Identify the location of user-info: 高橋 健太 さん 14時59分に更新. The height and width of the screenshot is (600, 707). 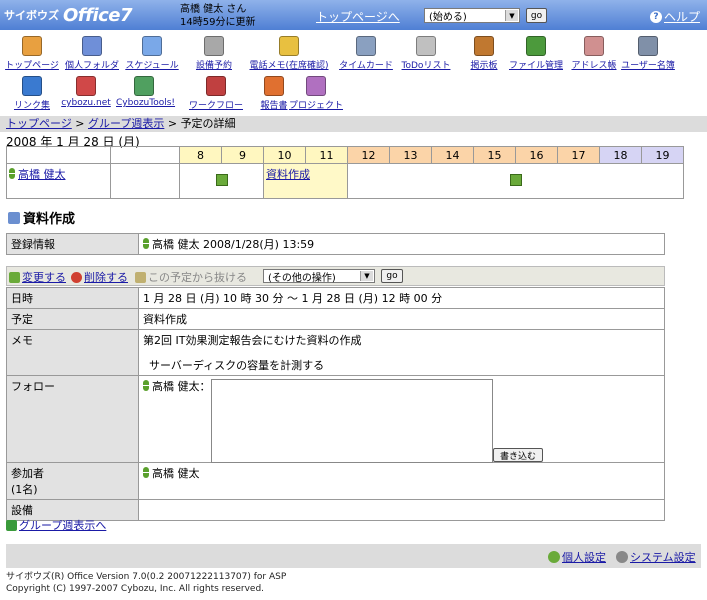
(217, 16).